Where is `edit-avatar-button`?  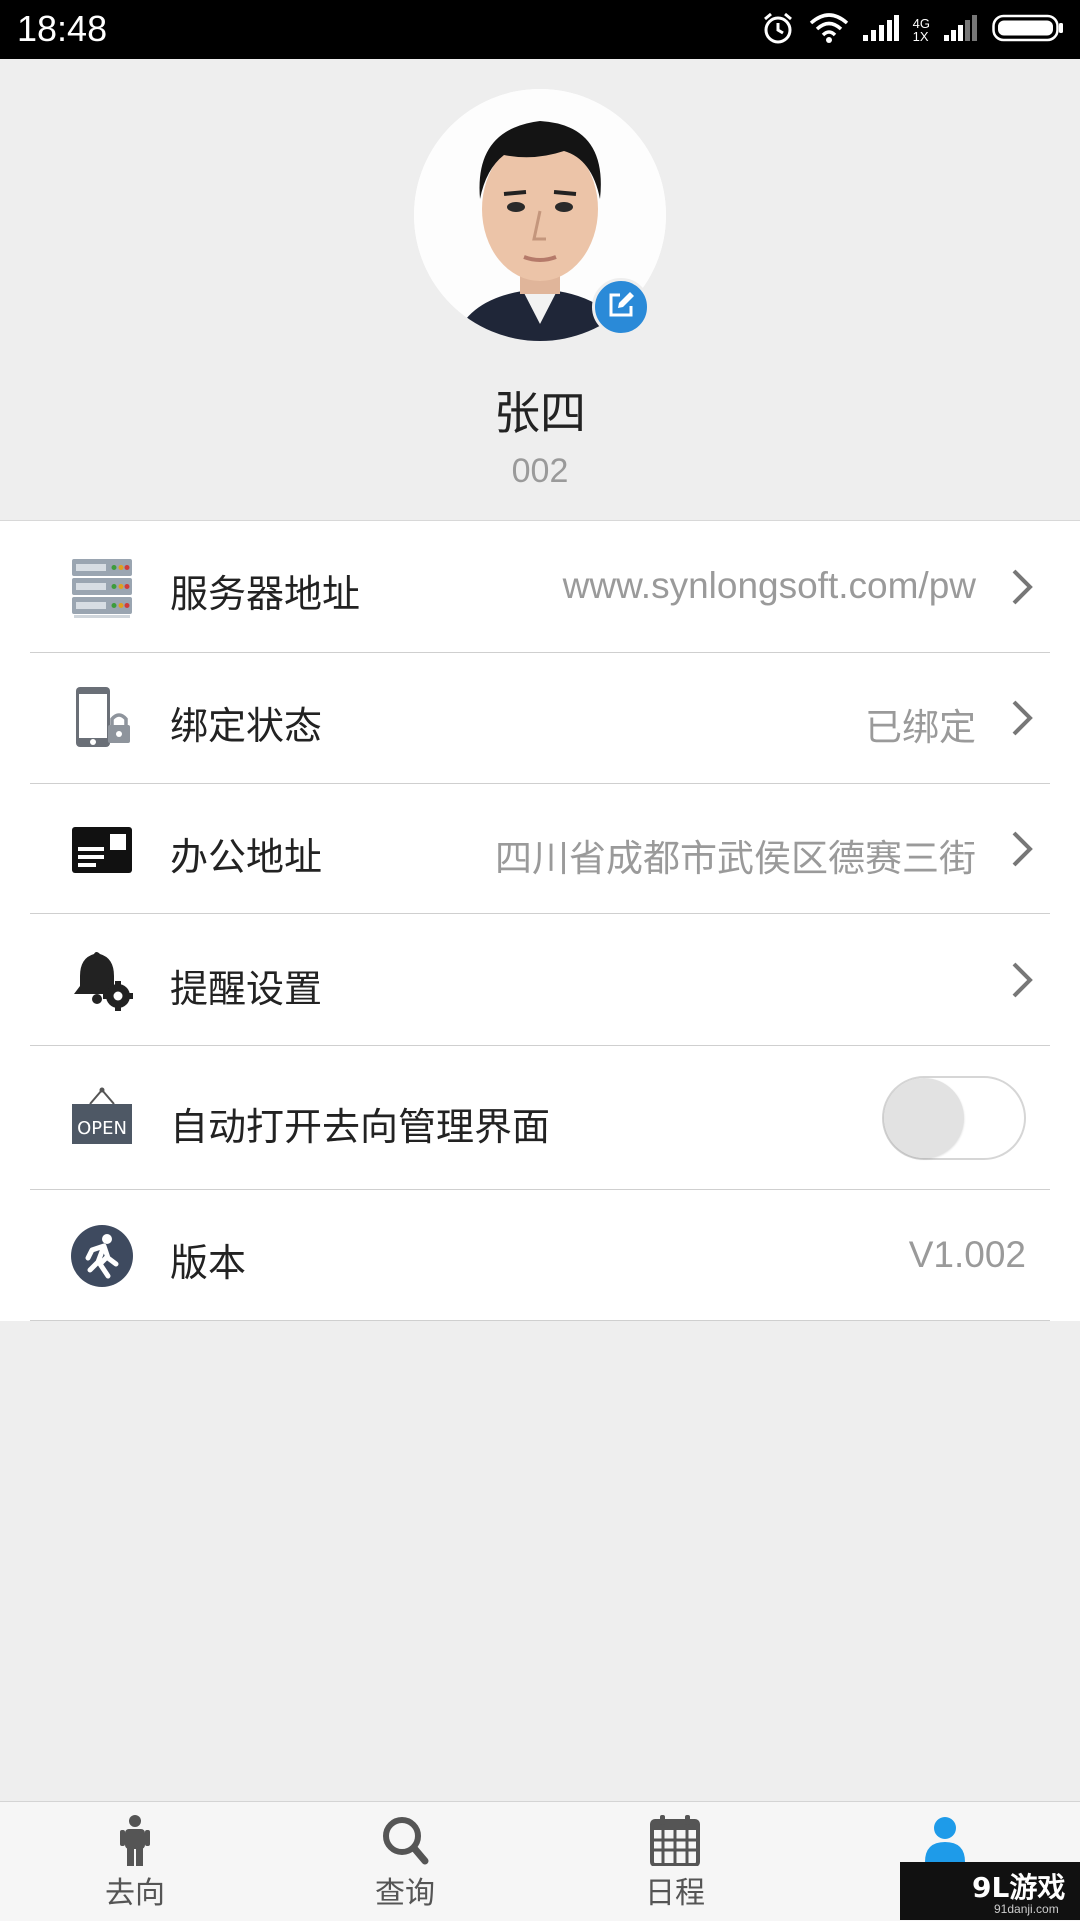 edit-avatar-button is located at coordinates (621, 307).